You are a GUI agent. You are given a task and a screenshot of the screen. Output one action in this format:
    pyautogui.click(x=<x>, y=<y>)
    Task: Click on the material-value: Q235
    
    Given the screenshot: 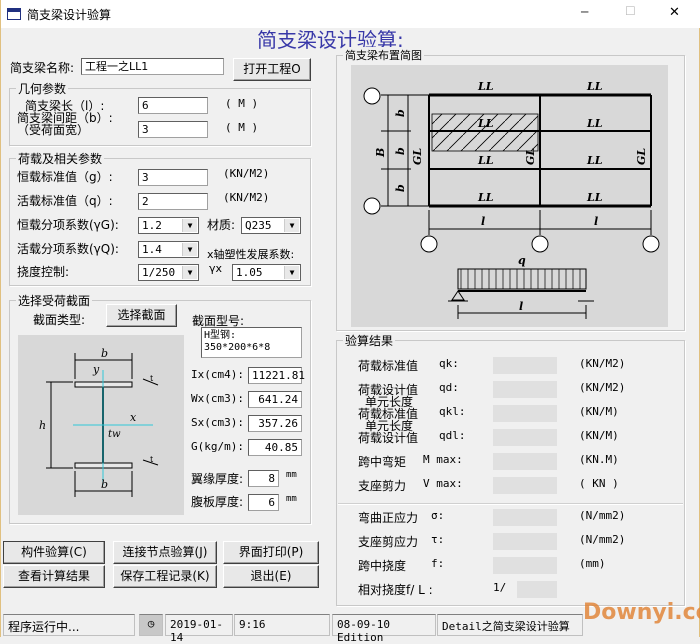 What is the action you would take?
    pyautogui.click(x=258, y=225)
    